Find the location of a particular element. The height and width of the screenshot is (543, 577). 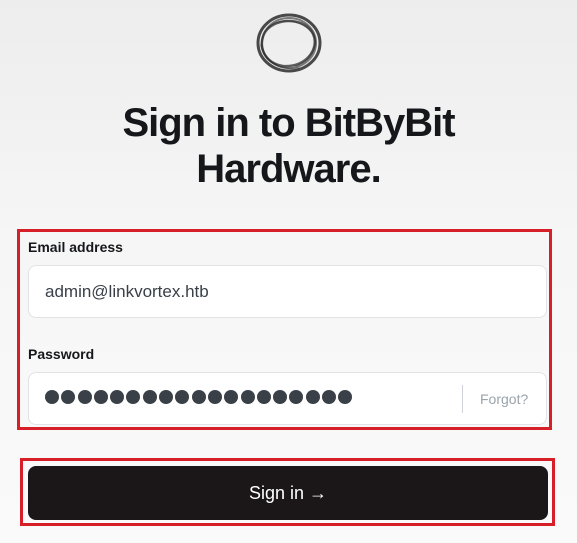

email-field: admin@linkvortex.htb is located at coordinates (287, 291).